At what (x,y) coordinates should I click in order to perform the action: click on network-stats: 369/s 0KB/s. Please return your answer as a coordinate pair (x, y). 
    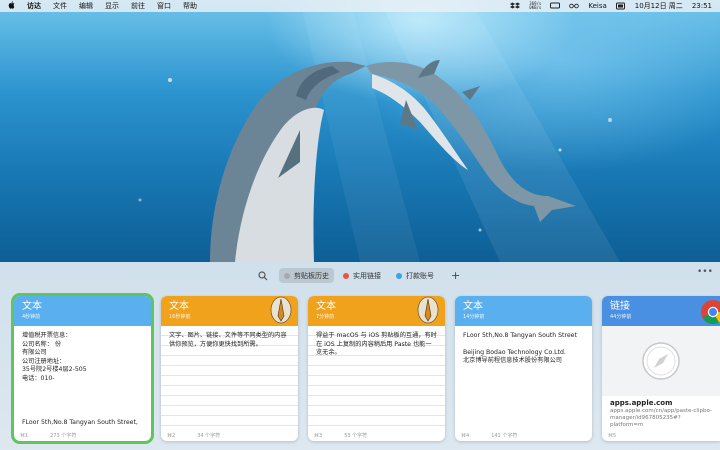
    Looking at the image, I should click on (535, 6).